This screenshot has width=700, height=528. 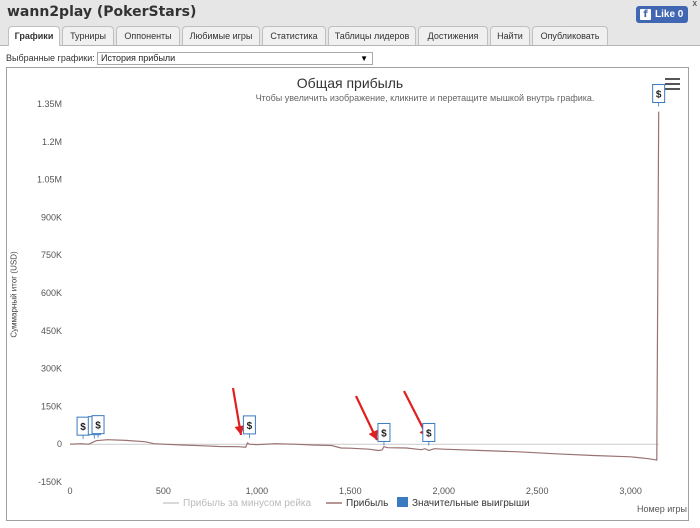 I want to click on chart-menu-icon, so click(x=672, y=84).